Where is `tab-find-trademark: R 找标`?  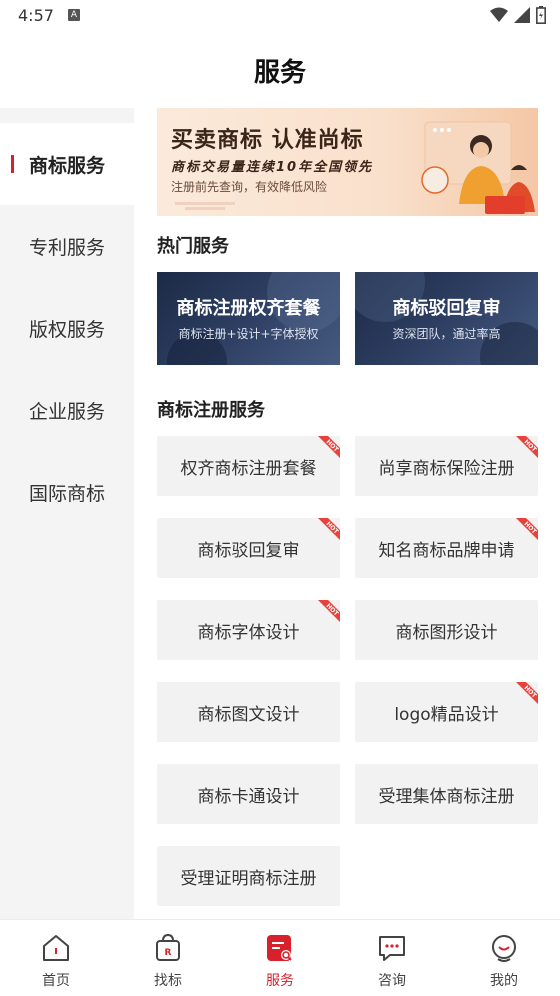
tab-find-trademark: R 找标 is located at coordinates (168, 958).